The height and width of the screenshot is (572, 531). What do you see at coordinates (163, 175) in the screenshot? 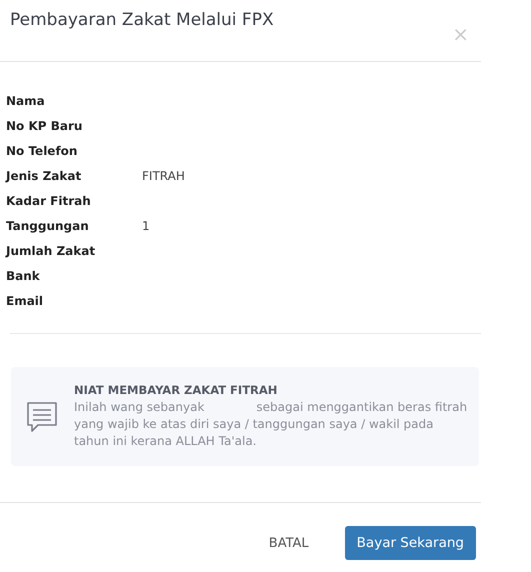
I see `field-value: FITRAH` at bounding box center [163, 175].